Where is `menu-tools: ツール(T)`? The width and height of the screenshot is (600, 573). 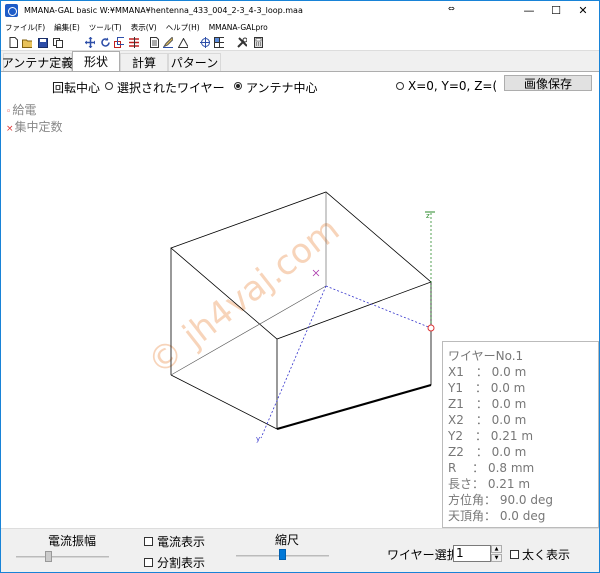
menu-tools: ツール(T) is located at coordinates (105, 27).